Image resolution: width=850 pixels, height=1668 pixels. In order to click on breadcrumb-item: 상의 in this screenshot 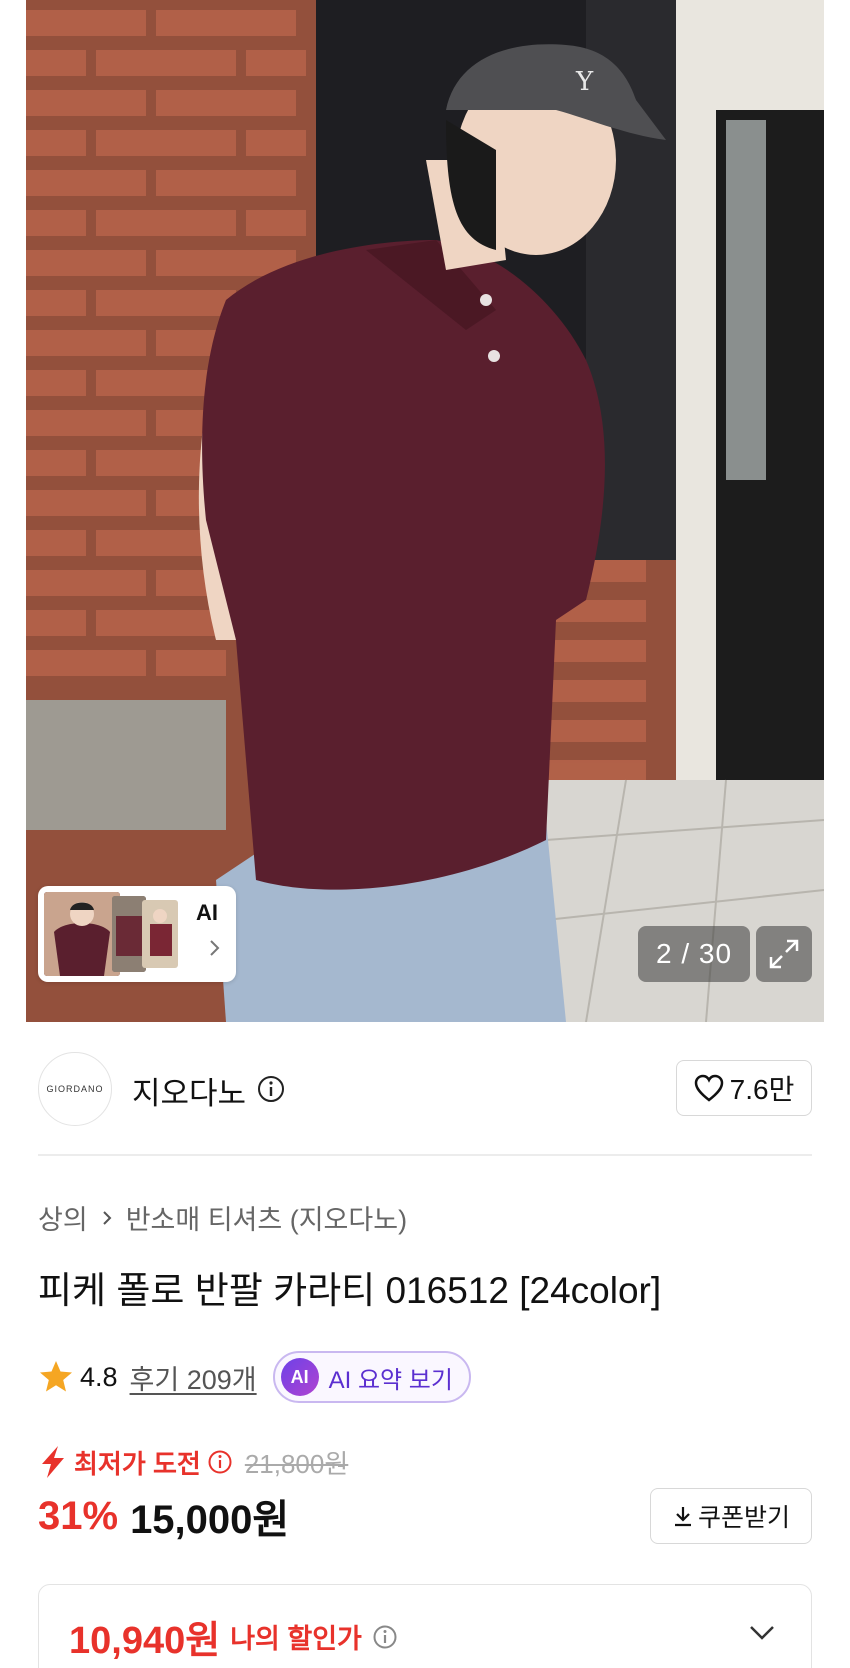, I will do `click(63, 1217)`.